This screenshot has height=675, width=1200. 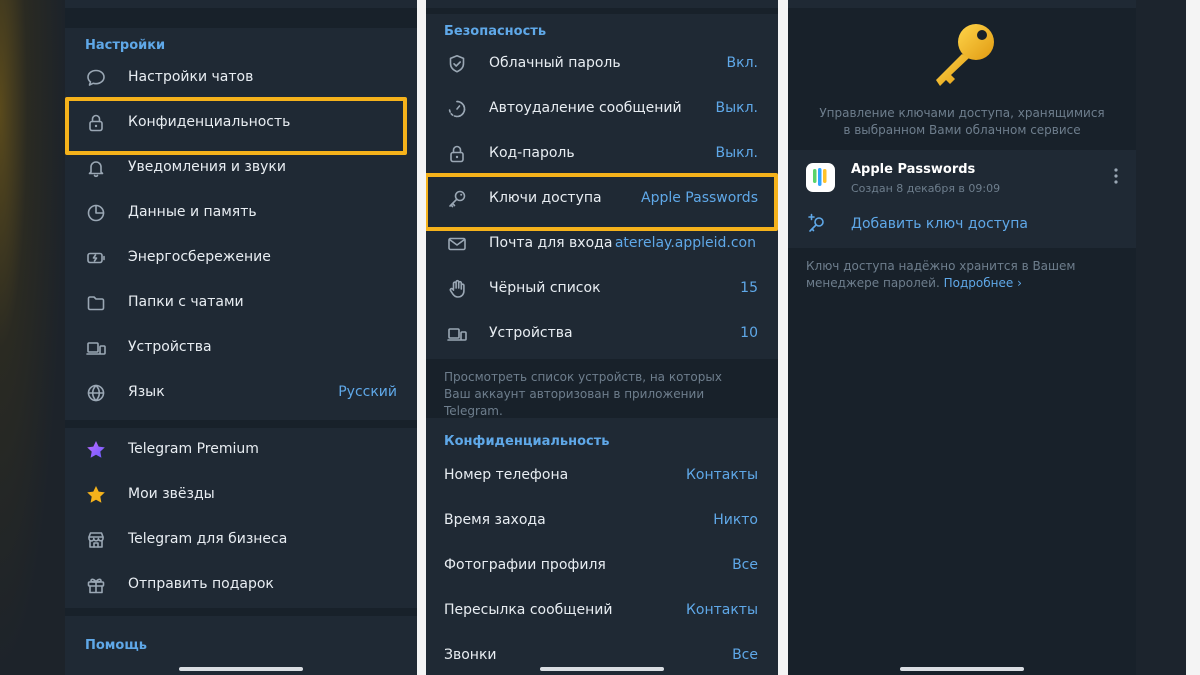 I want to click on settings-item-devices: Устройства, so click(x=241, y=348).